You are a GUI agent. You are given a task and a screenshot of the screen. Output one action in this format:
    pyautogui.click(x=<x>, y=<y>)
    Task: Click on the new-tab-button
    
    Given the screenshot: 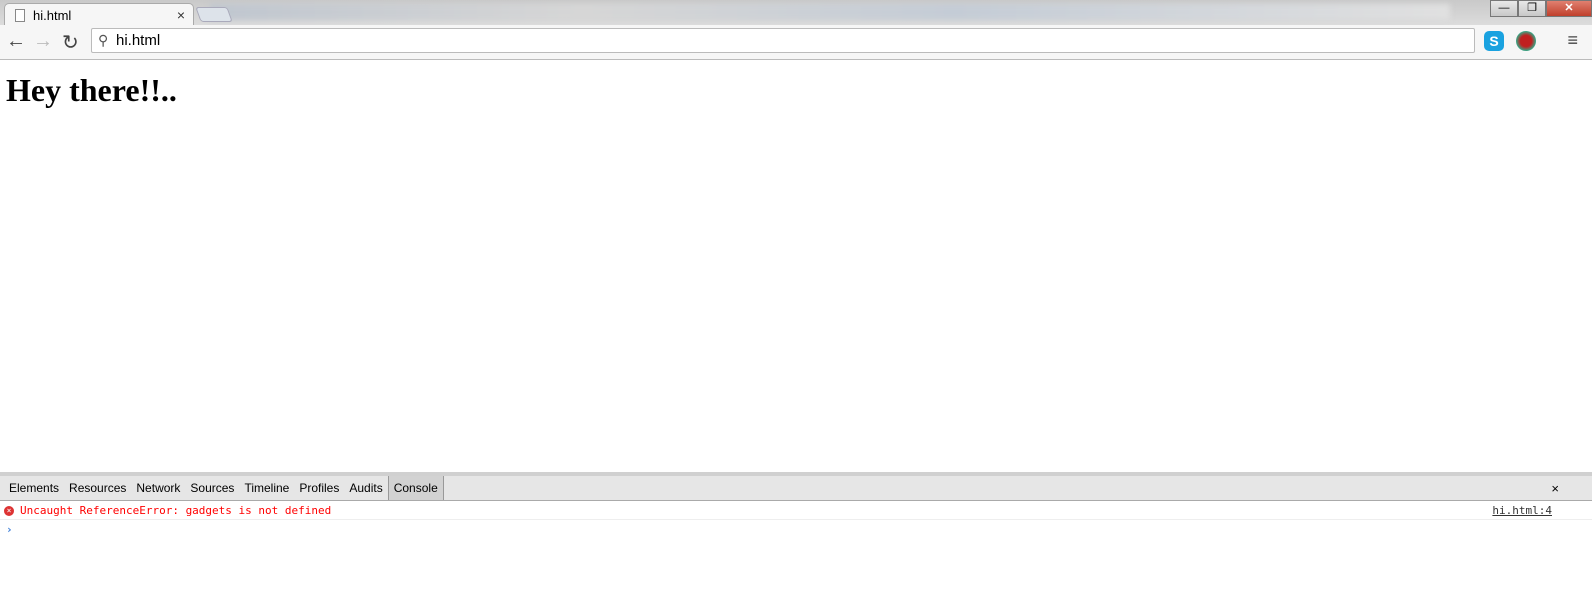 What is the action you would take?
    pyautogui.click(x=214, y=14)
    